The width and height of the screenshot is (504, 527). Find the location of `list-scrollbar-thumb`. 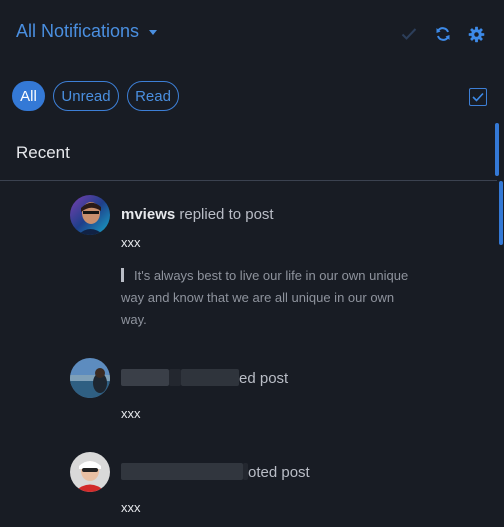

list-scrollbar-thumb is located at coordinates (501, 213).